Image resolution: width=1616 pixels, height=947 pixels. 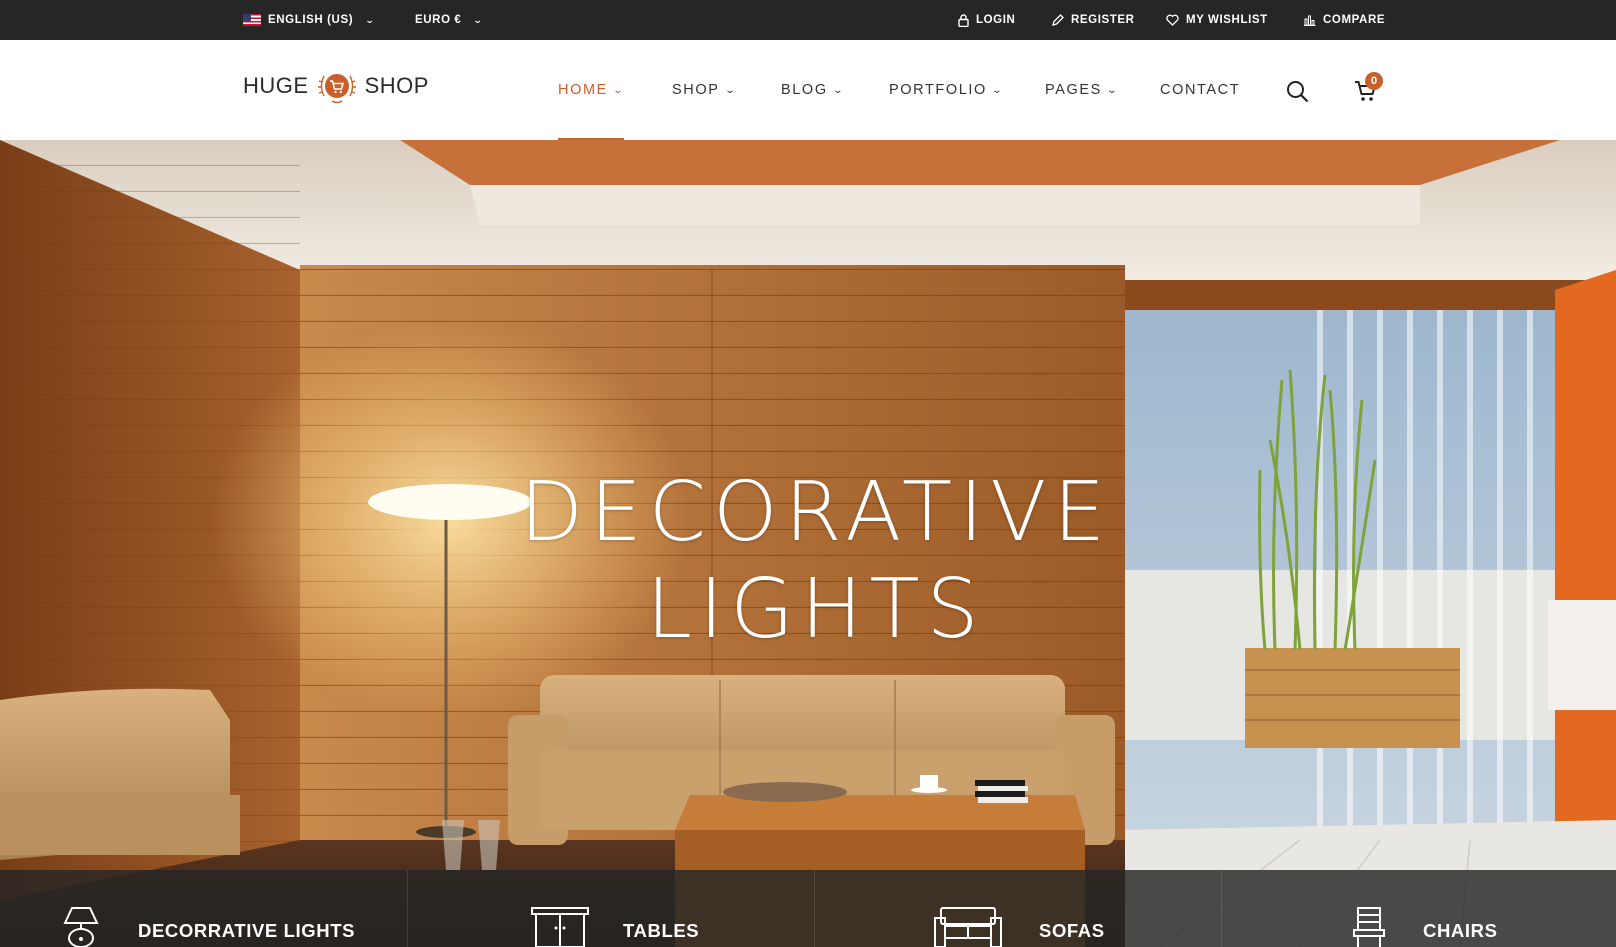 What do you see at coordinates (438, 20) in the screenshot?
I see `currency-label: EURO €` at bounding box center [438, 20].